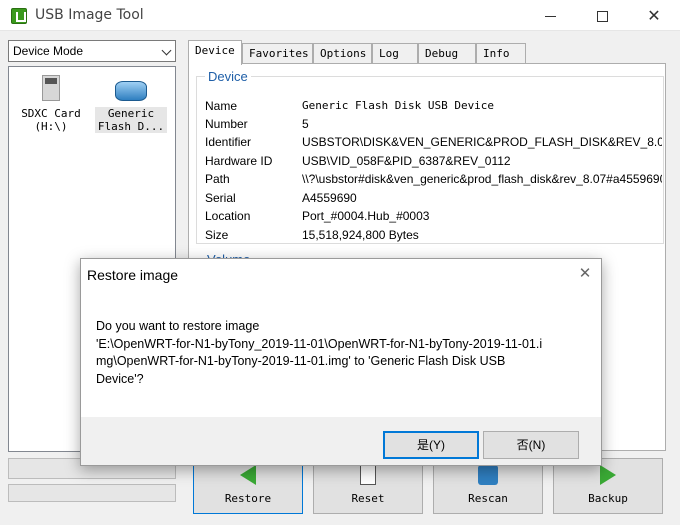  What do you see at coordinates (48, 51) in the screenshot?
I see `mode-select-value: Device Mode` at bounding box center [48, 51].